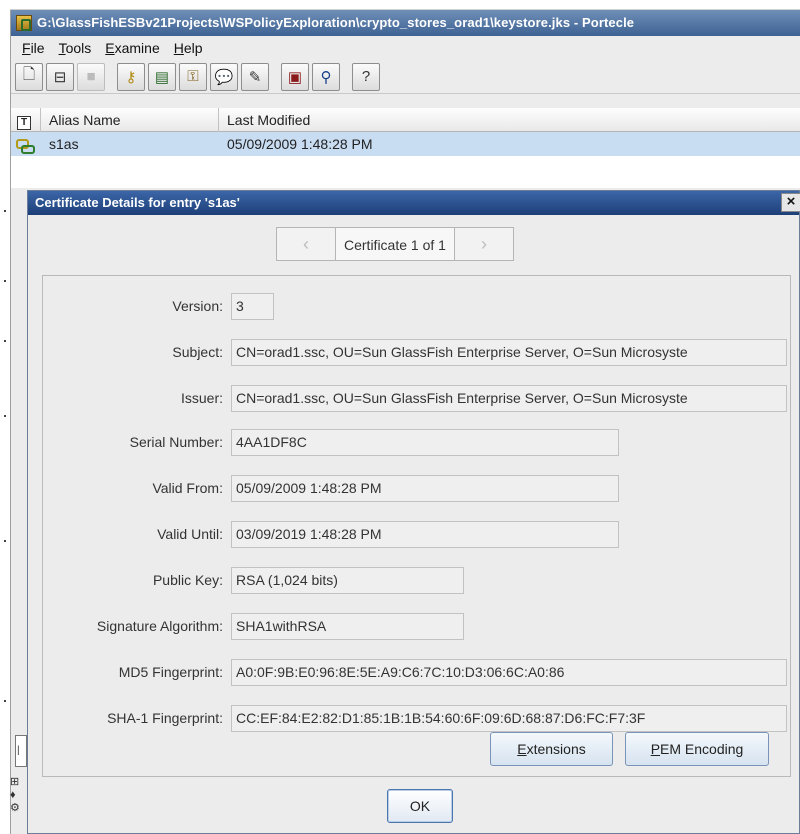 This screenshot has height=834, width=800. Describe the element at coordinates (420, 806) in the screenshot. I see `ok-button: OK` at that location.